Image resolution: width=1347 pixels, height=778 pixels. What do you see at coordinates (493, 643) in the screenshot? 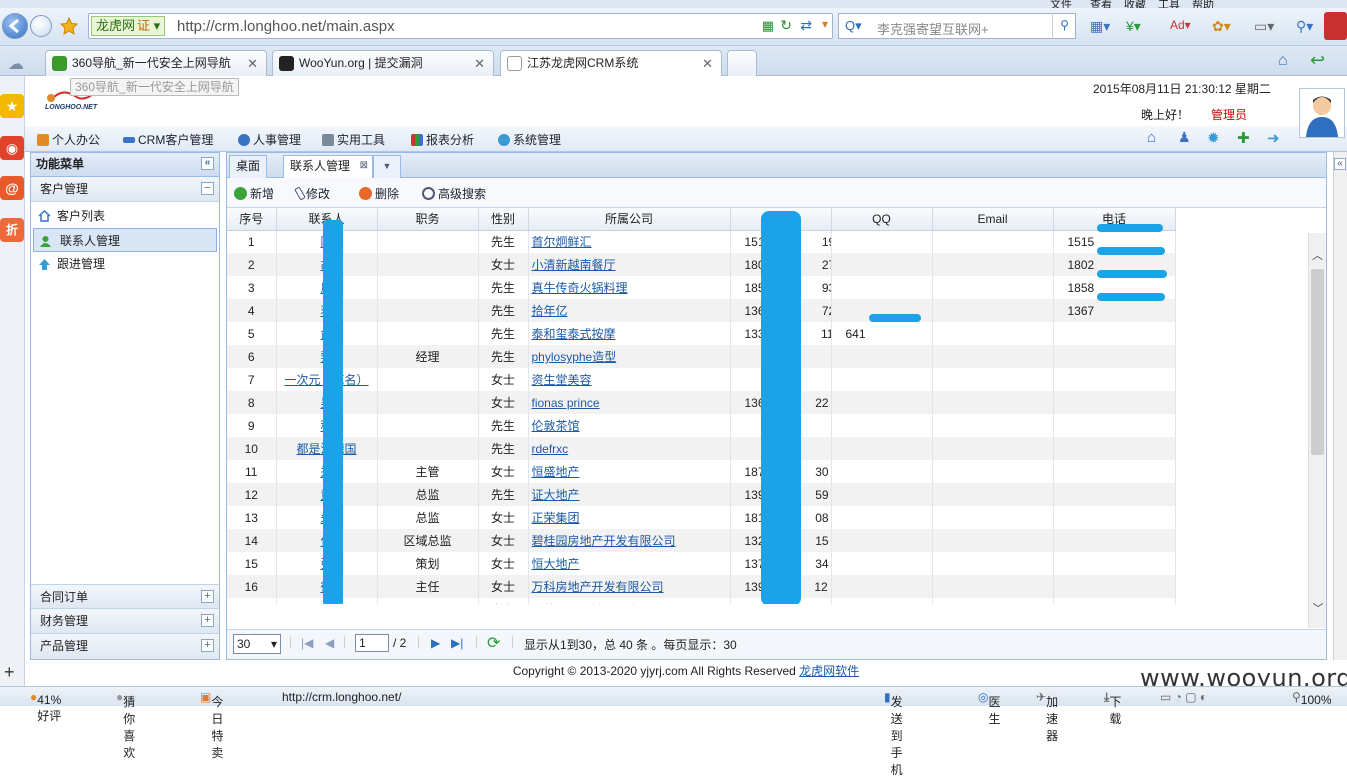
I see `refresh-icon: ⟳` at bounding box center [493, 643].